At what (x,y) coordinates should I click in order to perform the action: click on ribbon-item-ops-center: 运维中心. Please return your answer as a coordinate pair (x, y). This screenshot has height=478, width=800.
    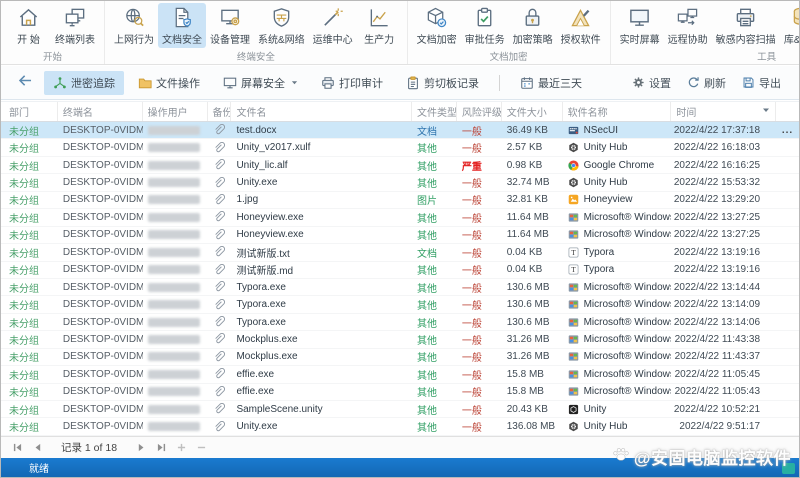
    Looking at the image, I should click on (333, 25).